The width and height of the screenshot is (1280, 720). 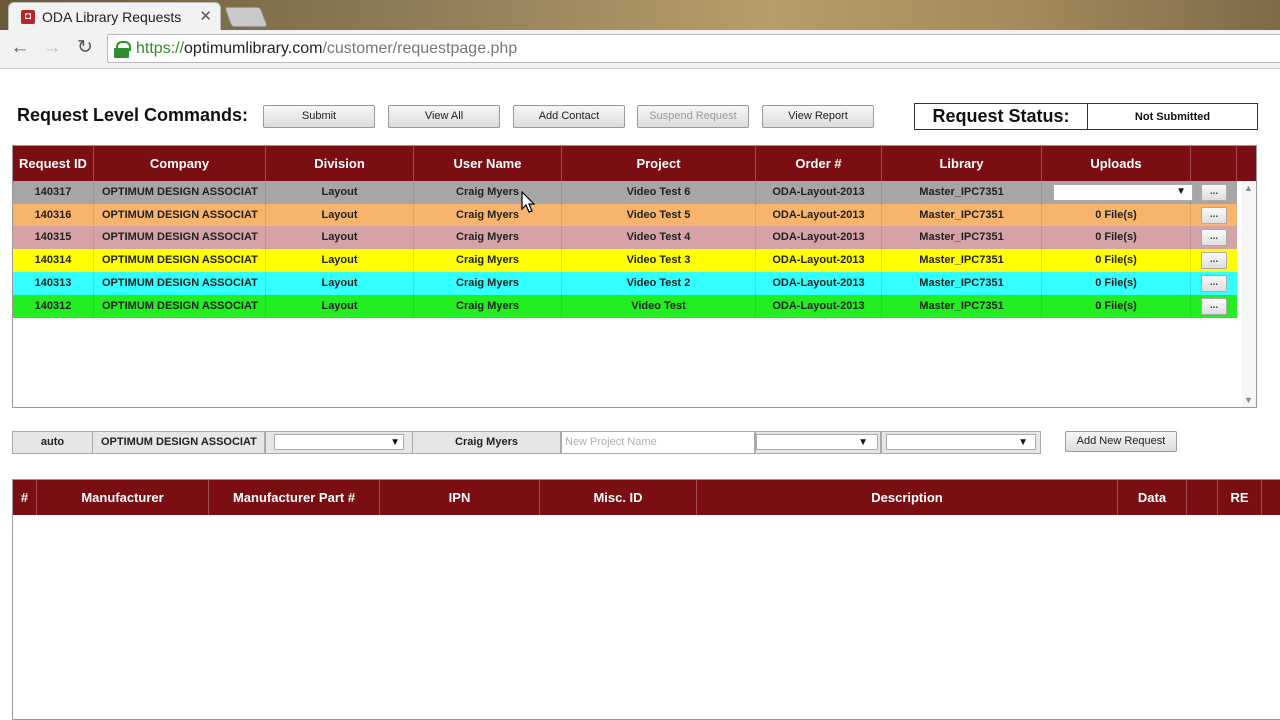 What do you see at coordinates (818, 116) in the screenshot?
I see `view-report-button: View Report` at bounding box center [818, 116].